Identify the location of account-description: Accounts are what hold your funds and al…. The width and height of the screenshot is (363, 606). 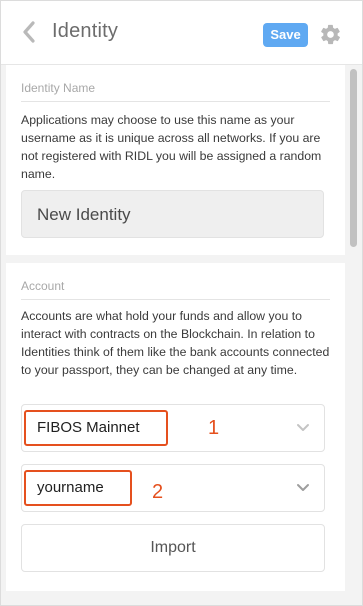
(175, 343).